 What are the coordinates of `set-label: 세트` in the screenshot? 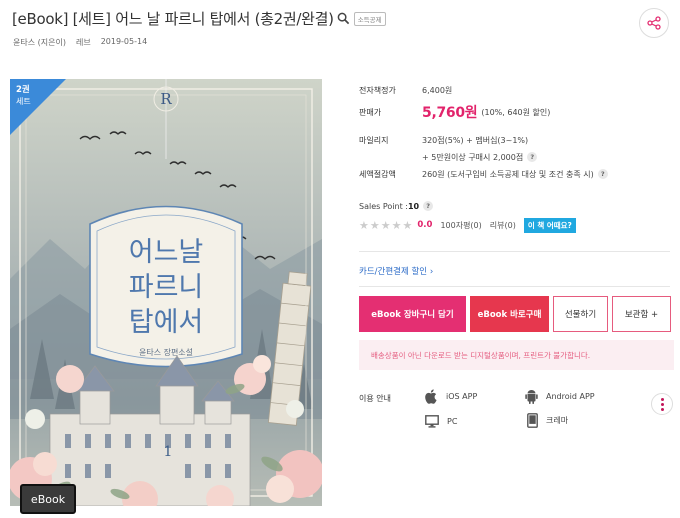 It's located at (23, 101).